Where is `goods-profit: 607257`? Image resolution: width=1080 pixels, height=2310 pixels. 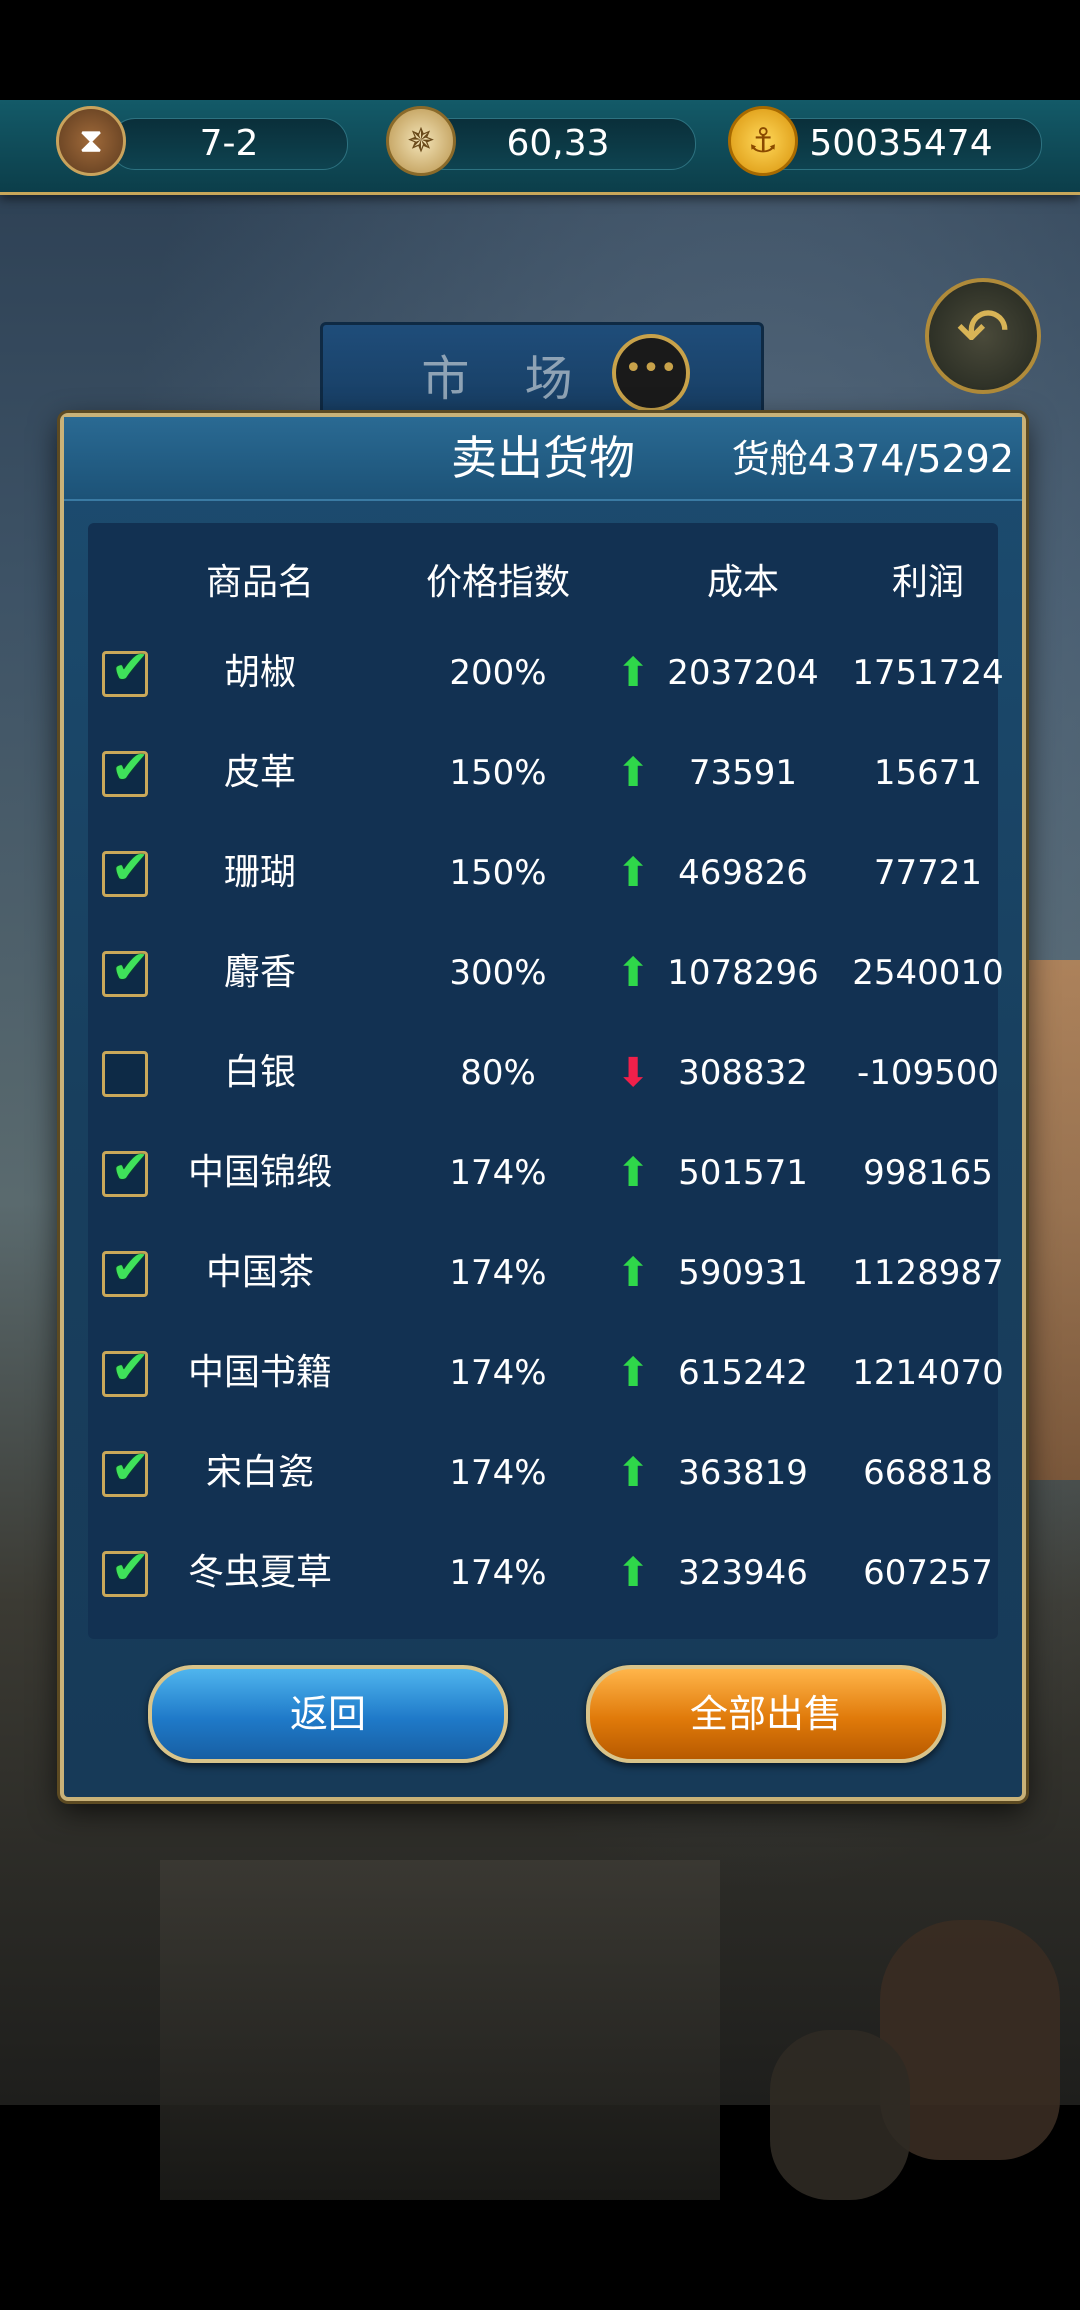 goods-profit: 607257 is located at coordinates (928, 1573).